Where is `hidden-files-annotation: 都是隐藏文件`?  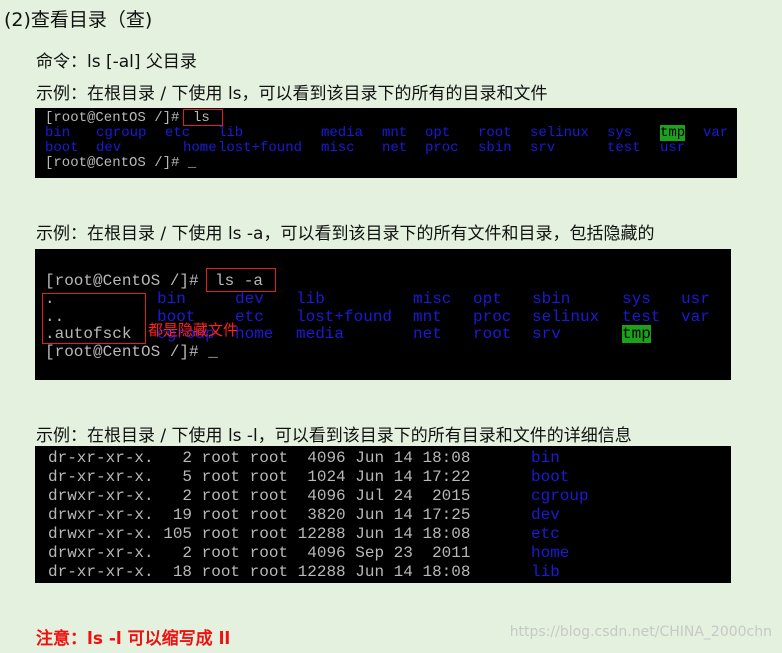
hidden-files-annotation: 都是隐藏文件 is located at coordinates (193, 330).